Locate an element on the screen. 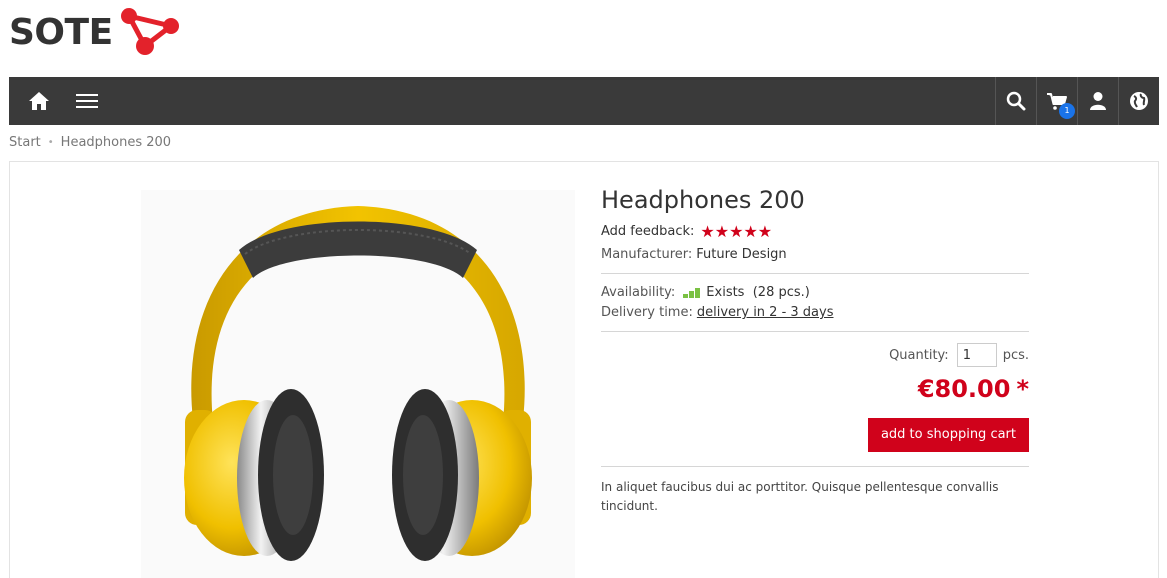  manufacturer-row: Manufacturer: Future Design is located at coordinates (815, 254).